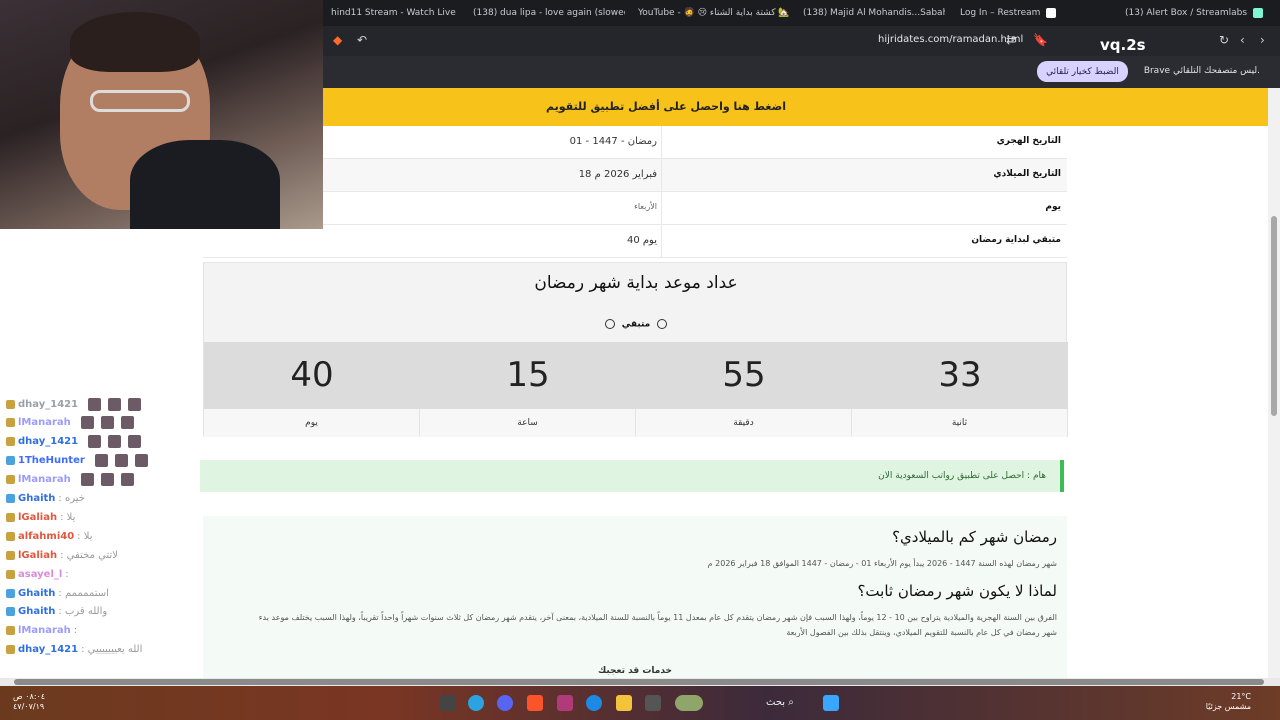  Describe the element at coordinates (37, 574) in the screenshot. I see `chat-message: asayel_l:` at that location.